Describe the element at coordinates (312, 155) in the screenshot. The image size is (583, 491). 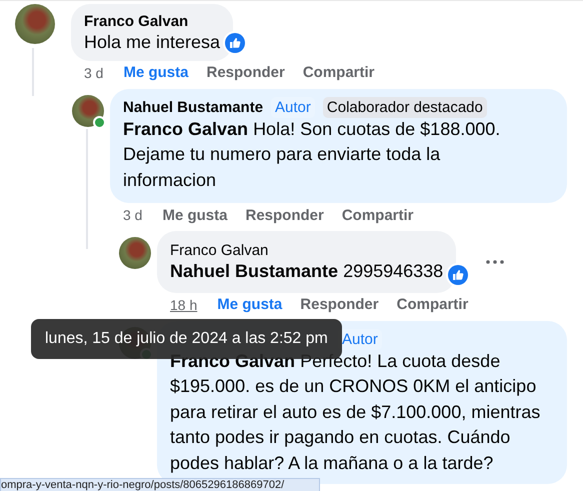
I see `comment-text: Franco Galvan Hola! Son cuotas de $188.000. Dejame tu numero para enviarte toda la informacion` at that location.